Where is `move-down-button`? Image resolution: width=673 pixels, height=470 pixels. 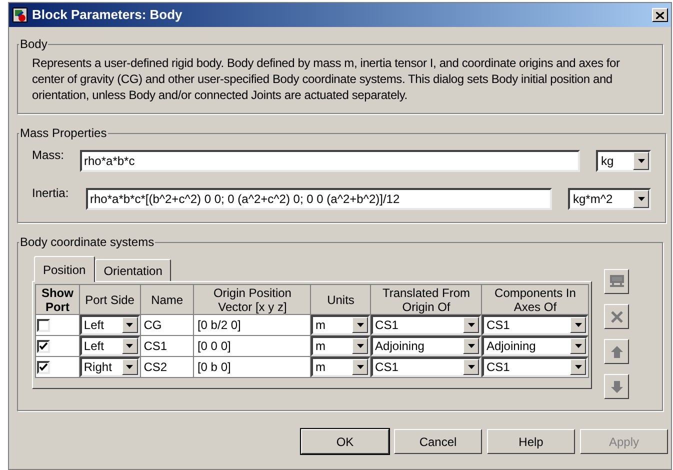
move-down-button is located at coordinates (616, 386).